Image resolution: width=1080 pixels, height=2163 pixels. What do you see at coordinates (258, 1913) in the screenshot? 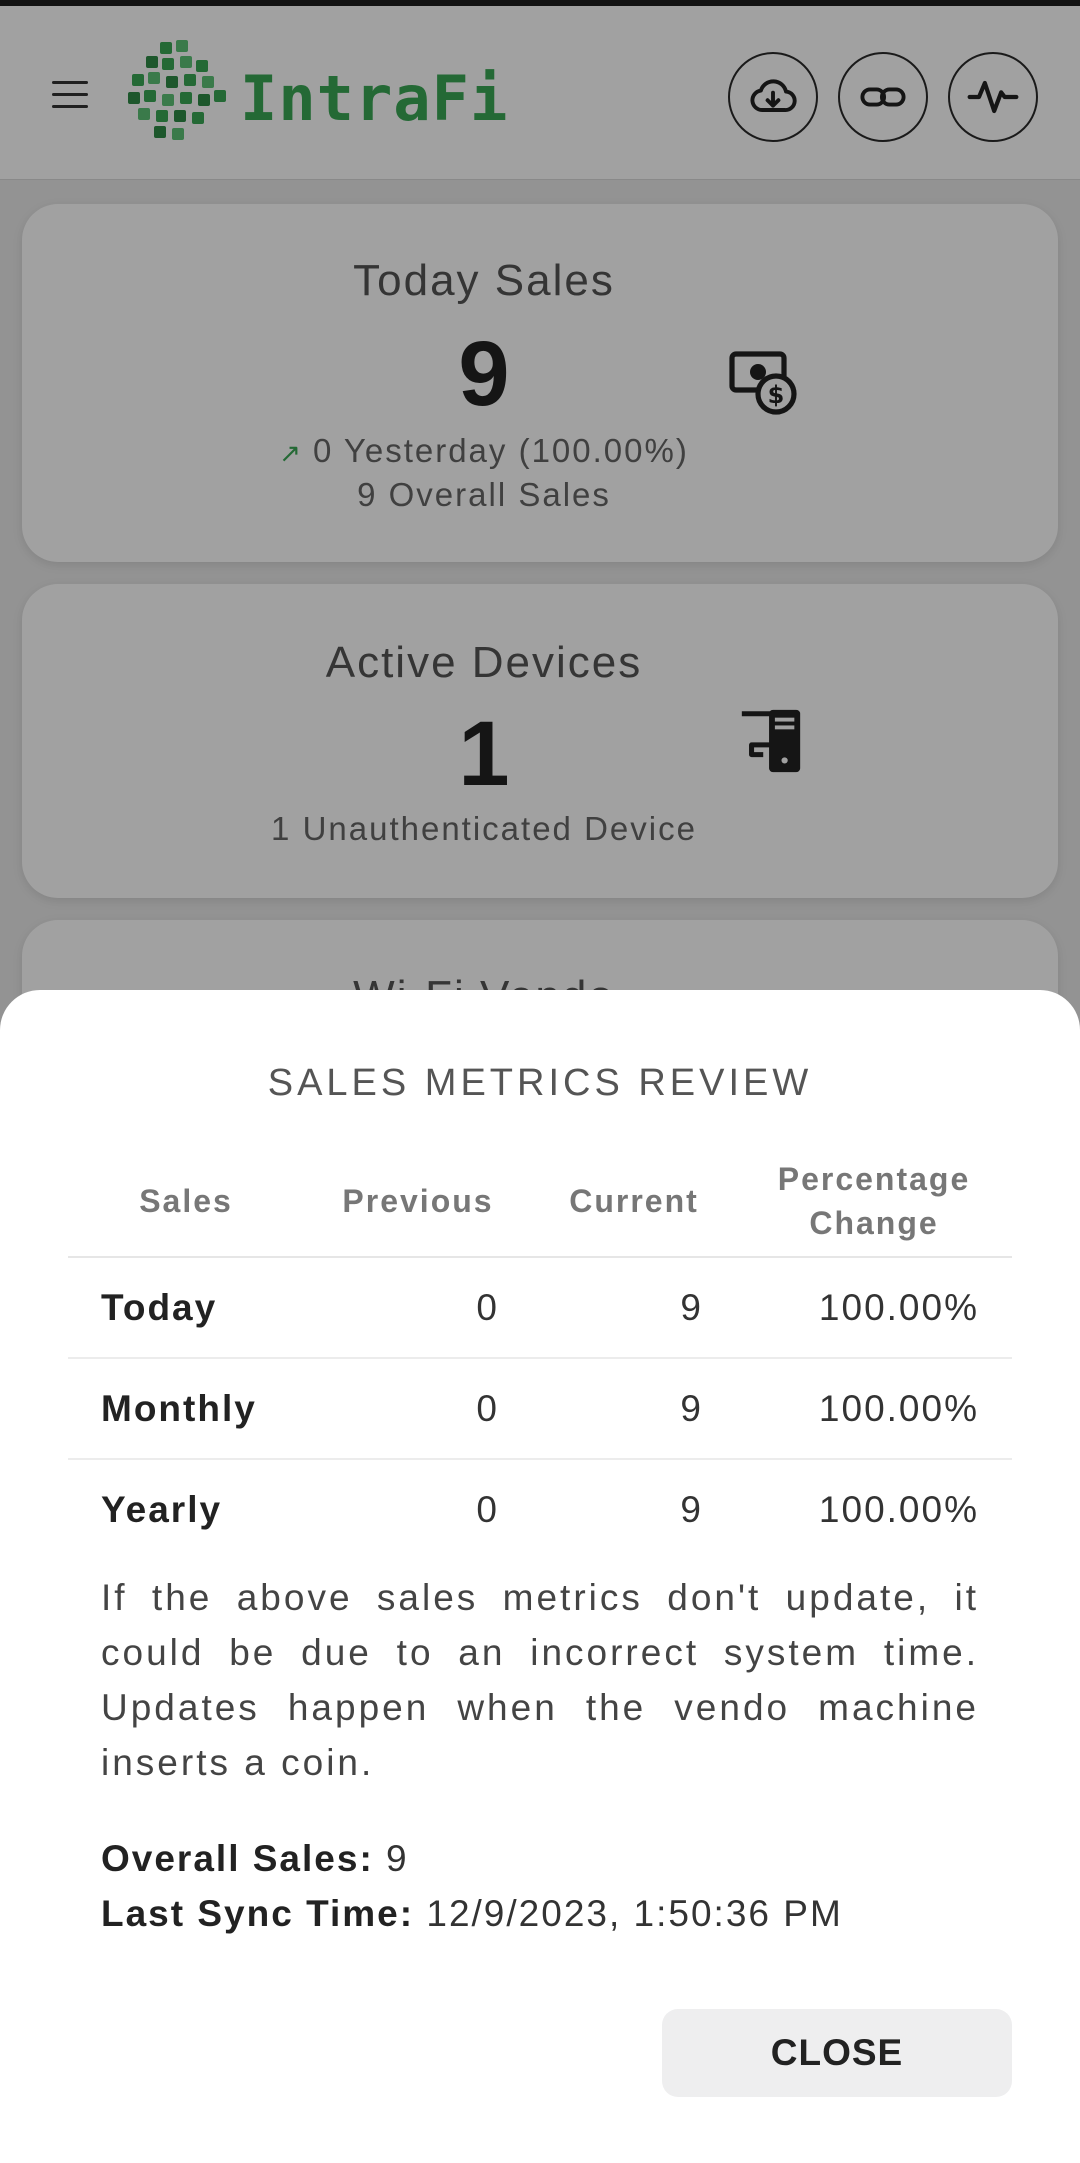
I see `last-sync-label: Last Sync Time:` at bounding box center [258, 1913].